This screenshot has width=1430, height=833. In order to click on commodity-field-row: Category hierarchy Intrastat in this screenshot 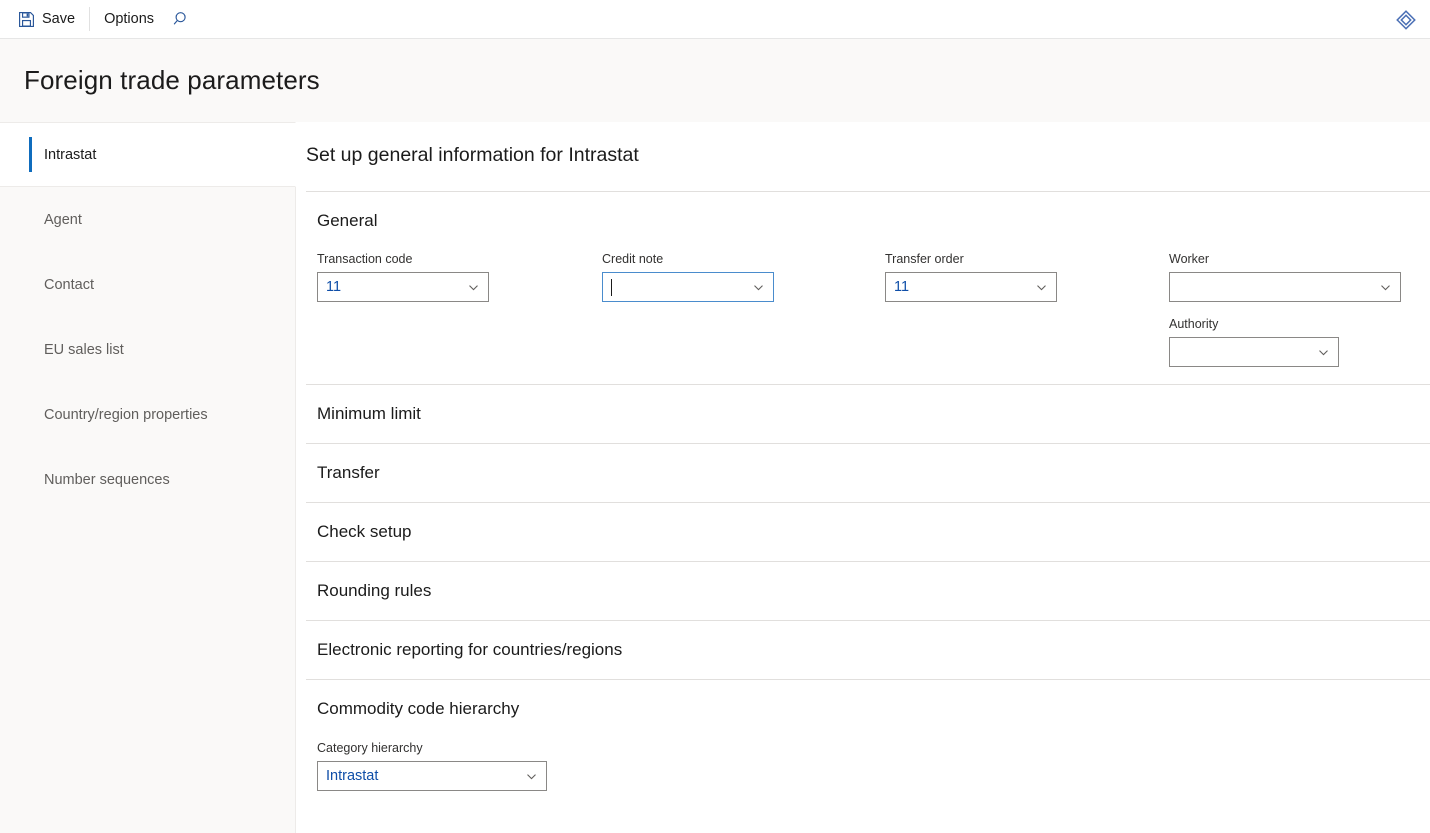, I will do `click(868, 755)`.